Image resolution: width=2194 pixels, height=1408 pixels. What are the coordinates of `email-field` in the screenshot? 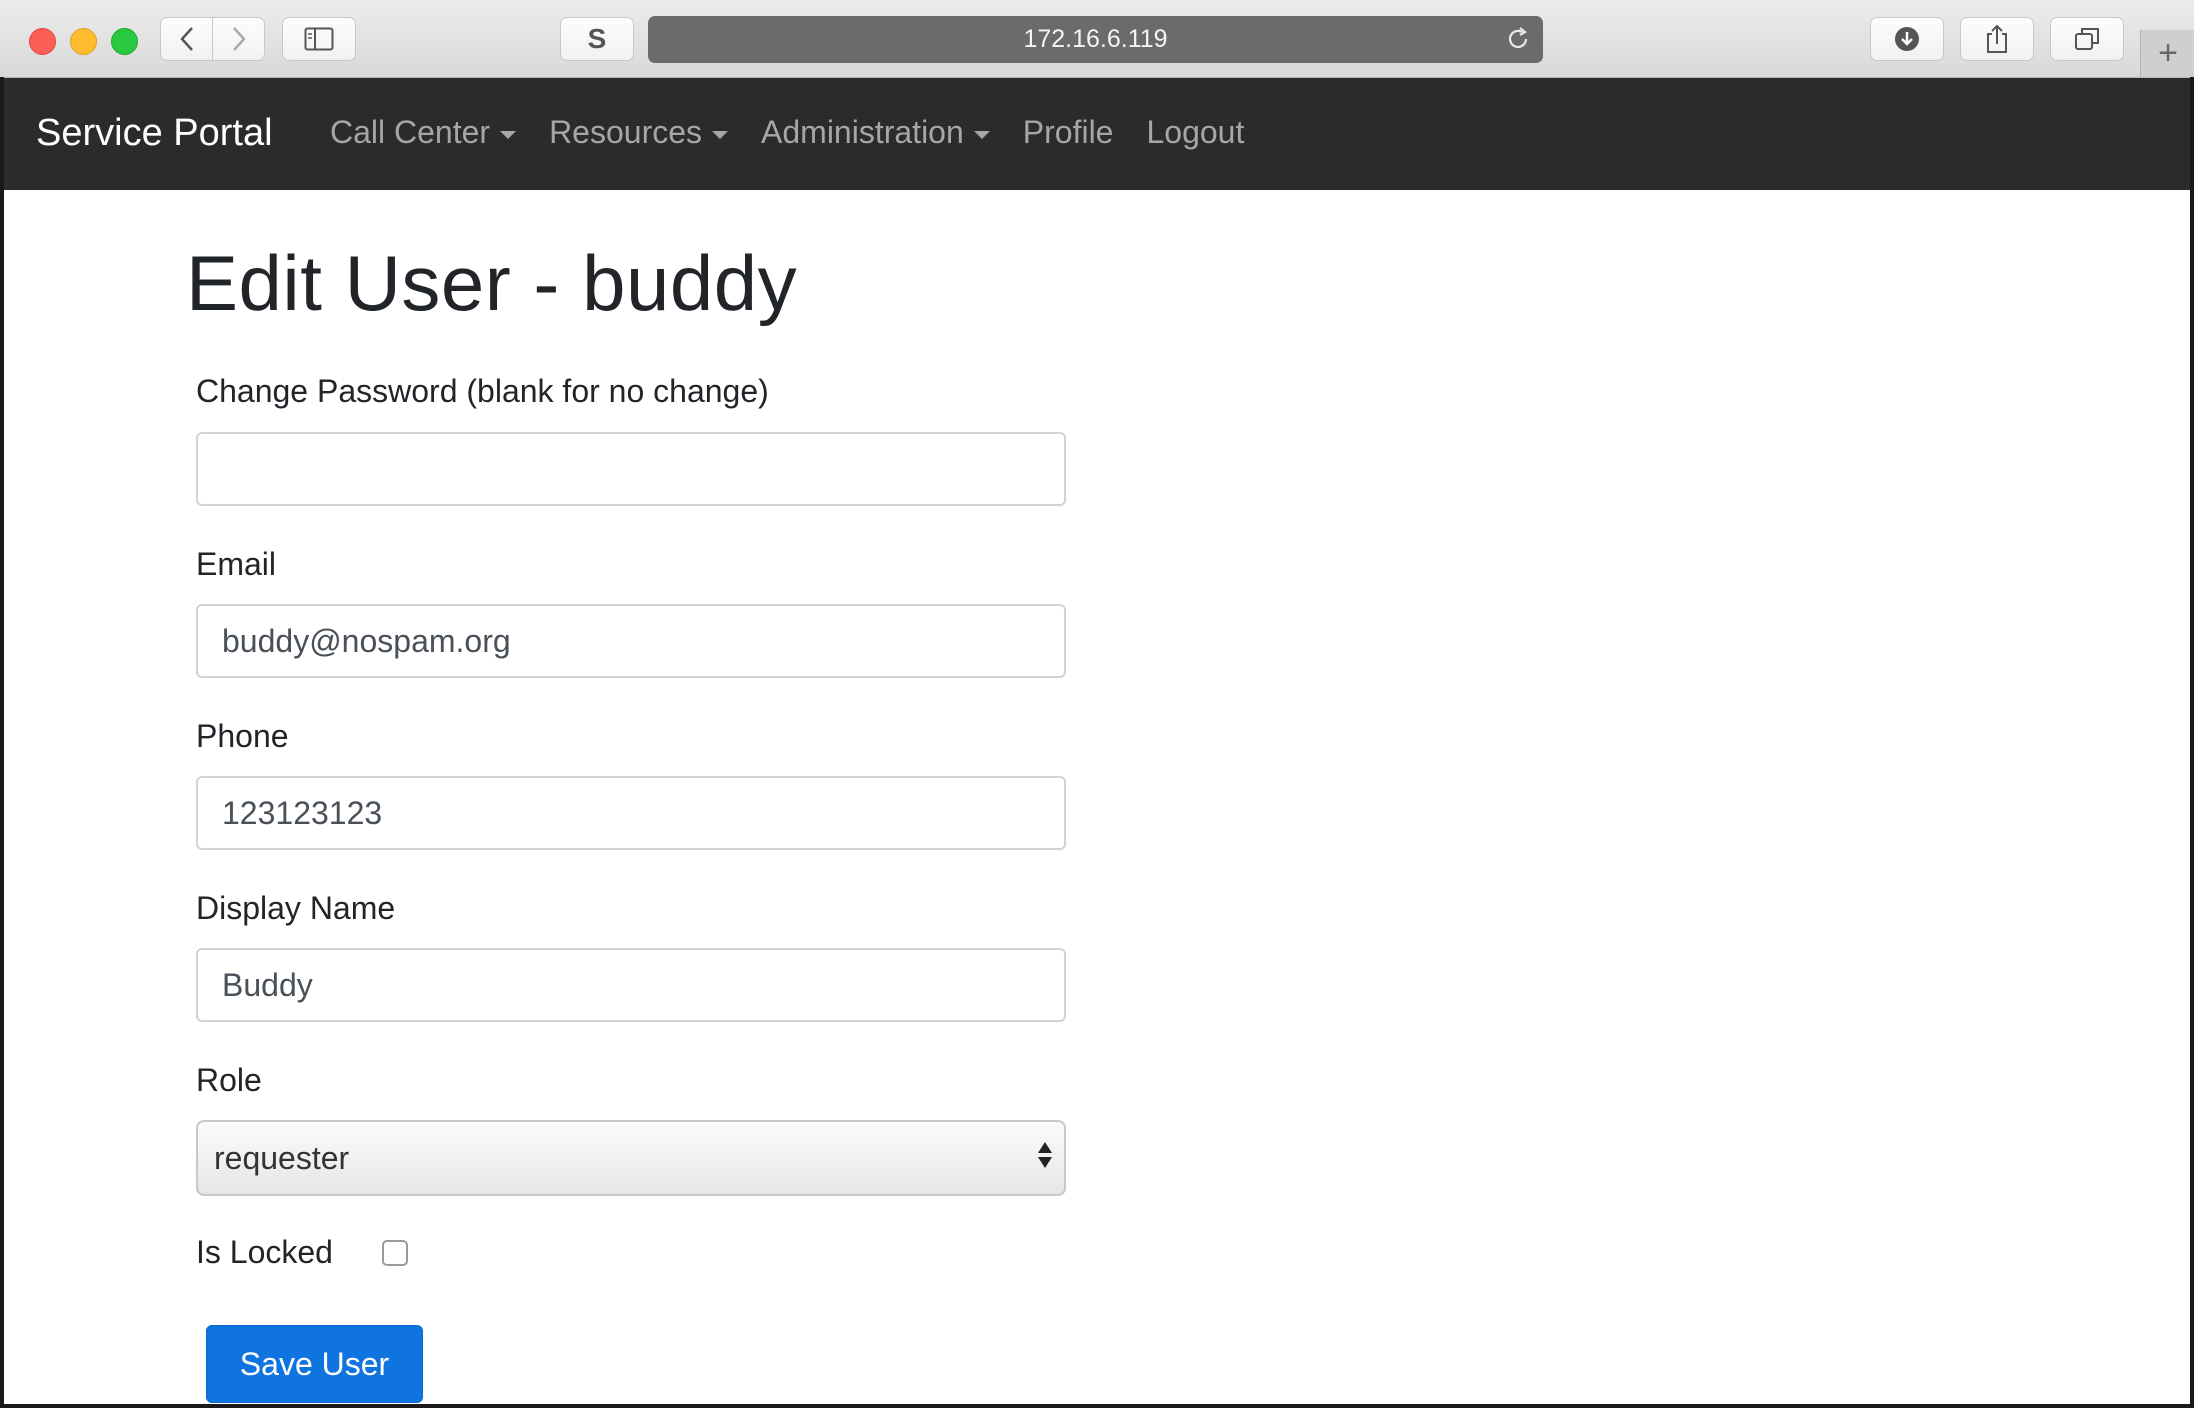 It's located at (631, 641).